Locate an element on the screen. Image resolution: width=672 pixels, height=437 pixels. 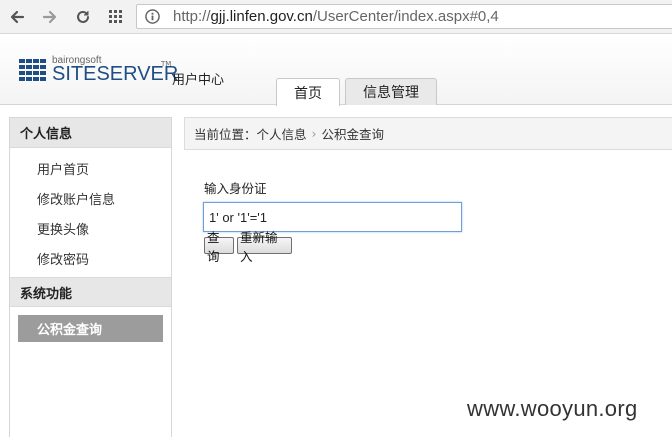
logo-grid-icon is located at coordinates (32, 70).